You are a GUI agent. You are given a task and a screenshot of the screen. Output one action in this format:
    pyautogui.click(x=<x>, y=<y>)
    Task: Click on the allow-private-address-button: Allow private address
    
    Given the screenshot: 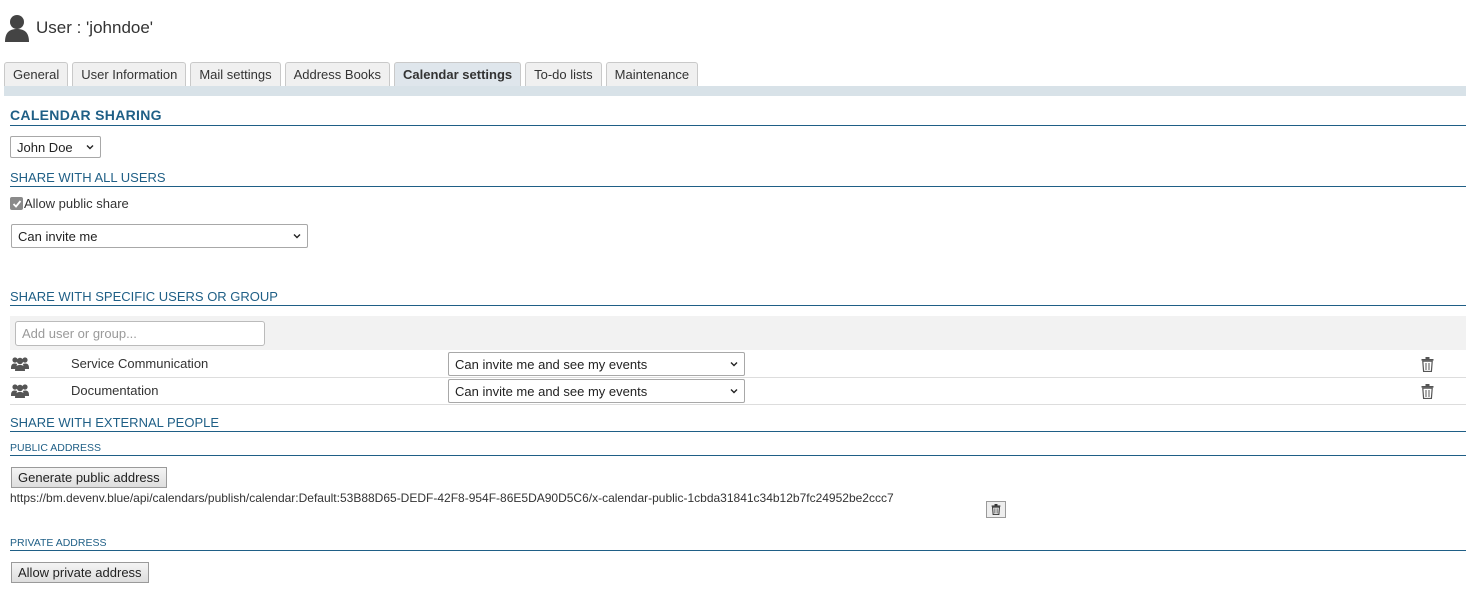 What is the action you would take?
    pyautogui.click(x=80, y=572)
    